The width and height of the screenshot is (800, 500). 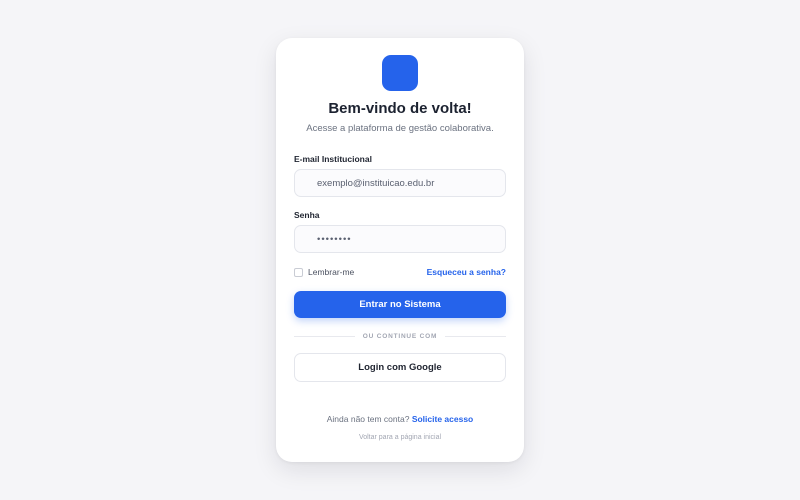 What do you see at coordinates (466, 272) in the screenshot?
I see `forgot-password-link: Esqueceu a senha?` at bounding box center [466, 272].